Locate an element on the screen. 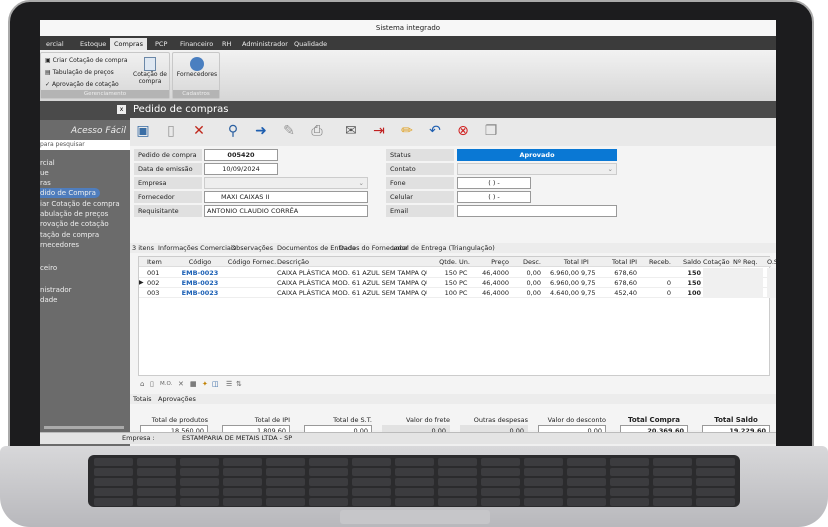 The image size is (828, 527). sidebar-search-input: para pesquisar is located at coordinates (85, 145).